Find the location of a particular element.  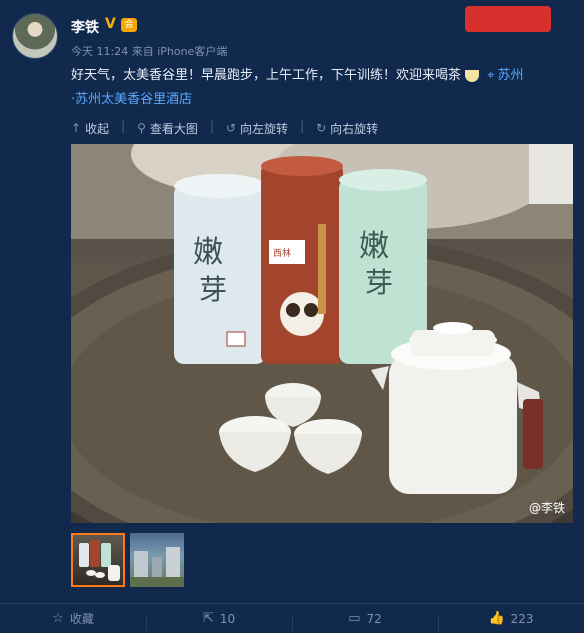

vip-badge-icon: 会 is located at coordinates (129, 25).